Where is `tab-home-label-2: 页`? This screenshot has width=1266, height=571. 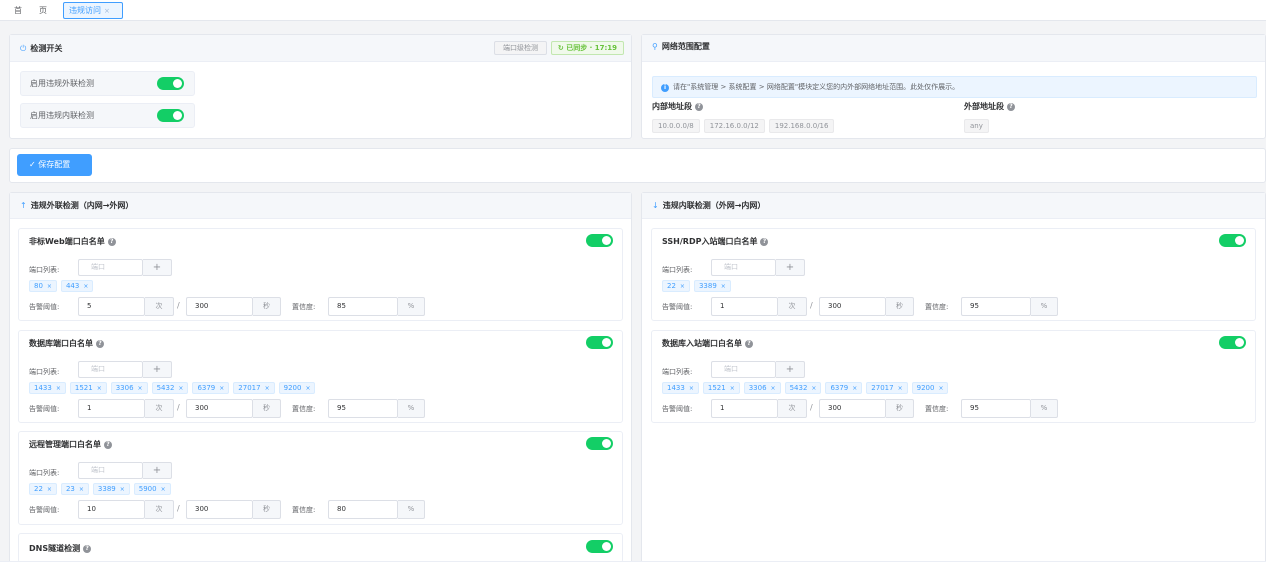 tab-home-label-2: 页 is located at coordinates (43, 10).